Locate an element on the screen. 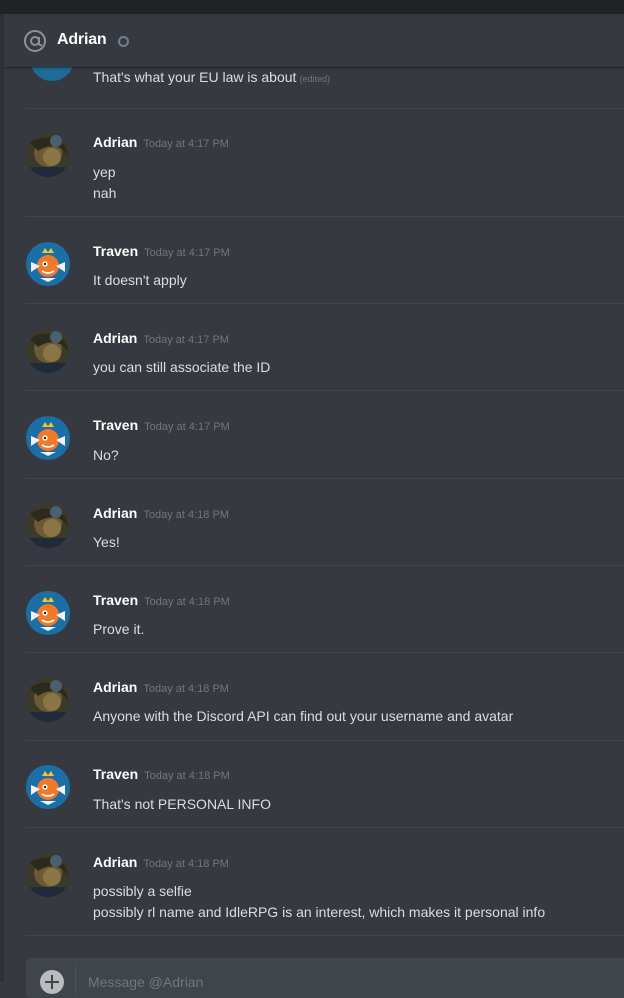 This screenshot has height=998, width=624. at-mention-icon is located at coordinates (35, 41).